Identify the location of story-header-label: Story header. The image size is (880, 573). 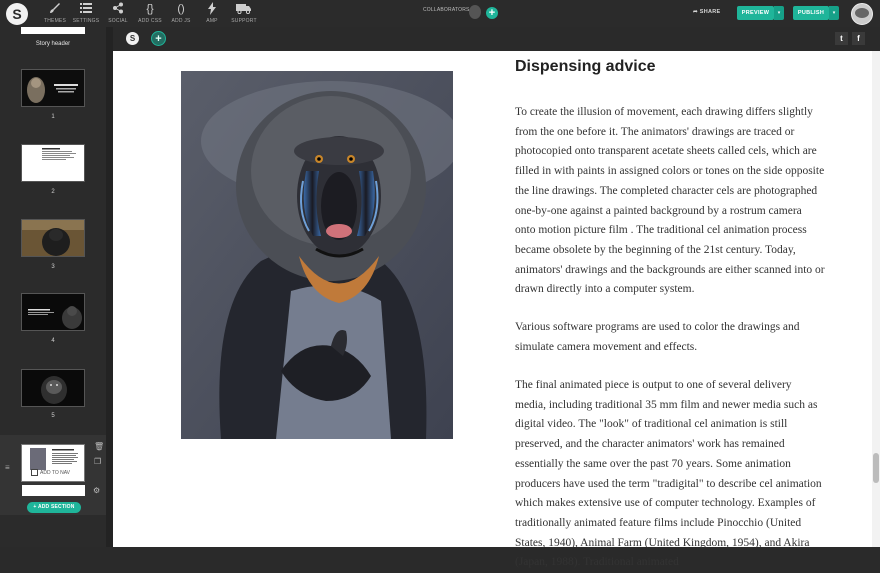
(53, 44).